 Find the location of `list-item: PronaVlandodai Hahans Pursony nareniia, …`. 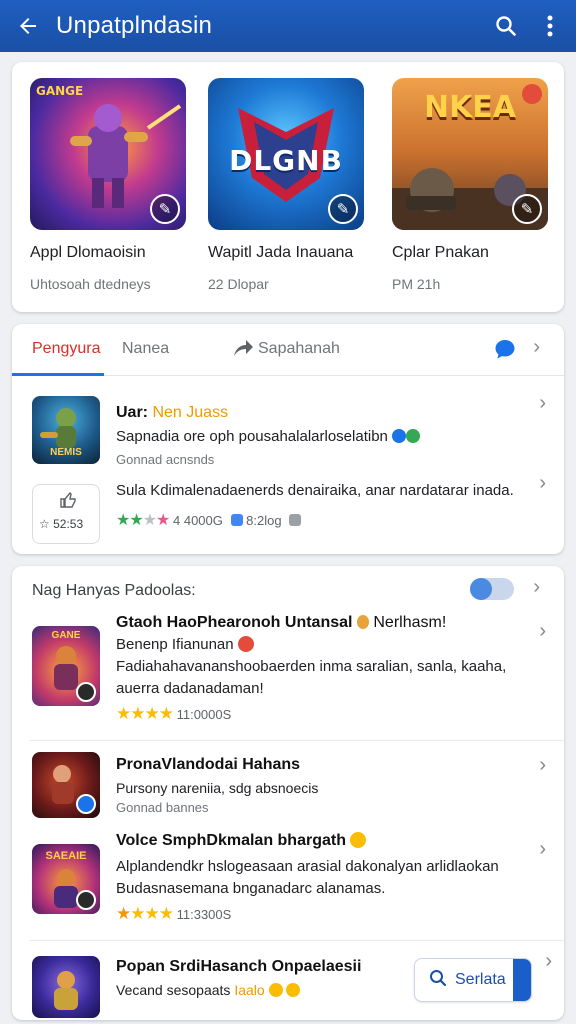

list-item: PronaVlandodai Hahans Pursony nareniia, … is located at coordinates (288, 786).